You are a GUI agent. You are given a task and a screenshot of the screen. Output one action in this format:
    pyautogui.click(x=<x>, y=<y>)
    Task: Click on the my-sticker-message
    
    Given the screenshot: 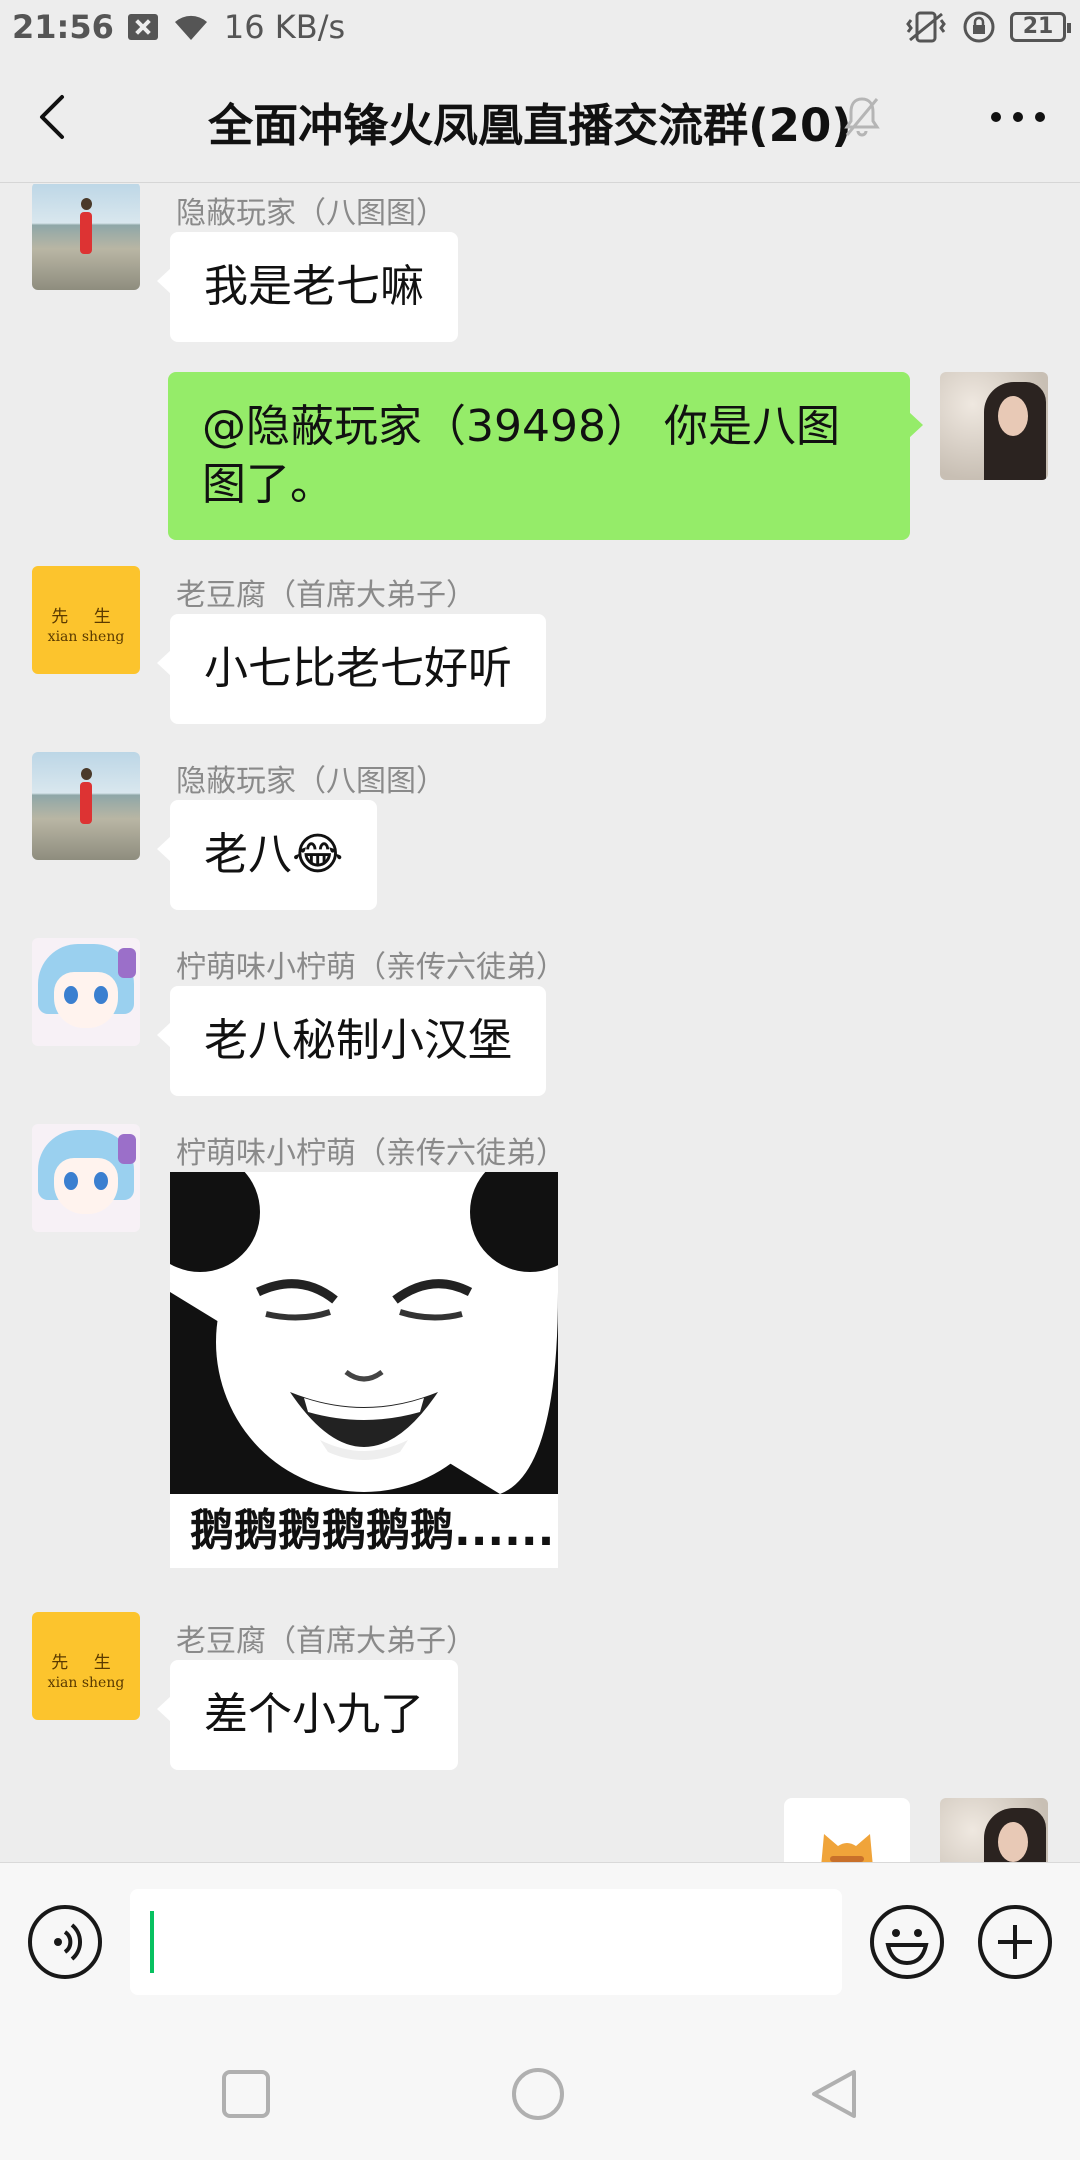 What is the action you would take?
    pyautogui.click(x=847, y=1830)
    